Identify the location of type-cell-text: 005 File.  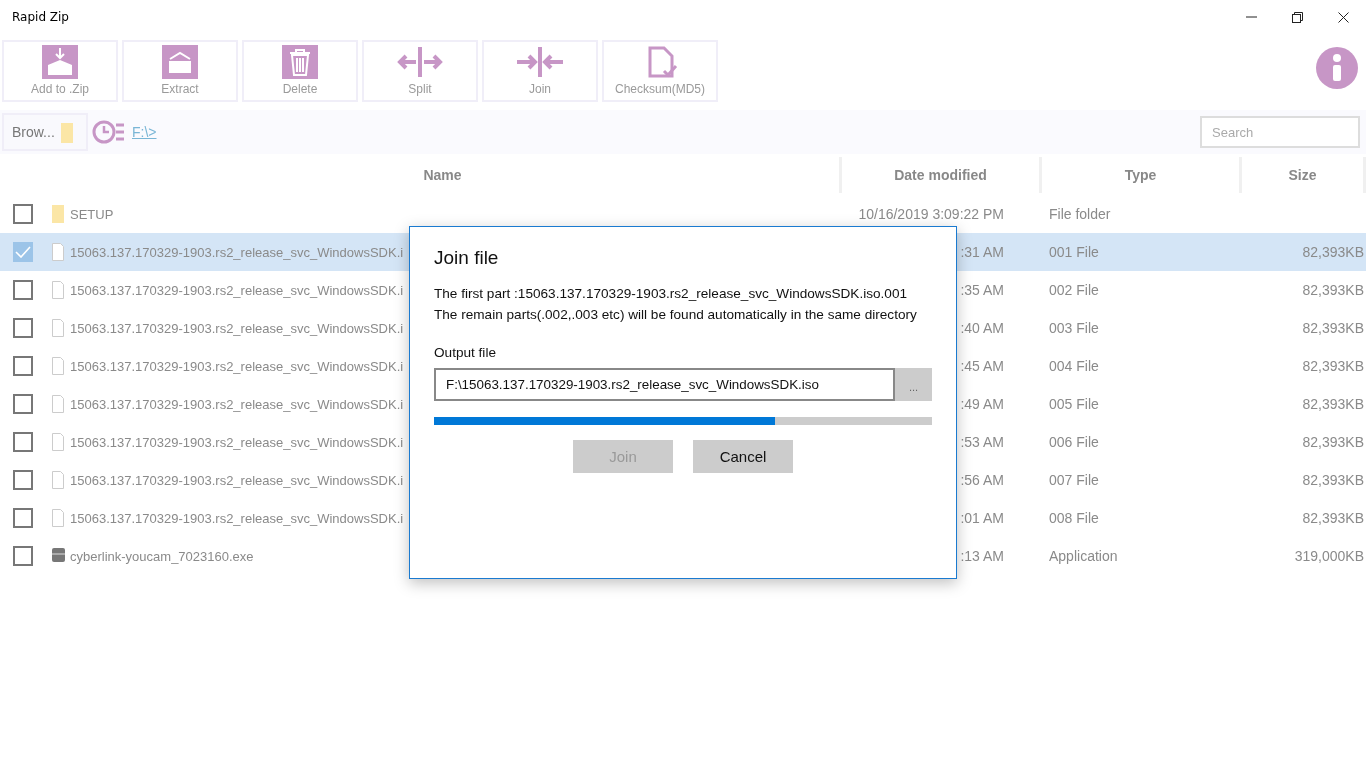
(1074, 404).